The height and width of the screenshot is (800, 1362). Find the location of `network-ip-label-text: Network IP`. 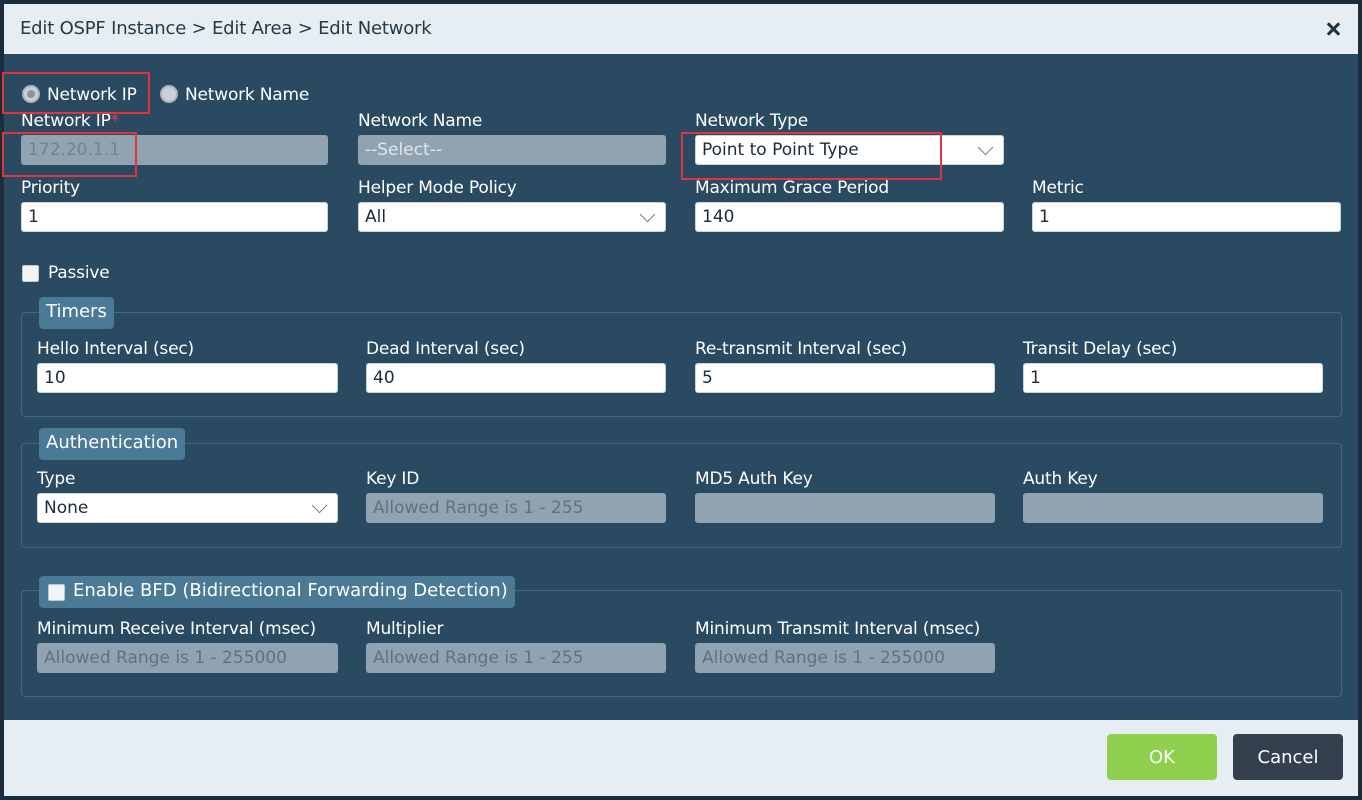

network-ip-label-text: Network IP is located at coordinates (66, 121).